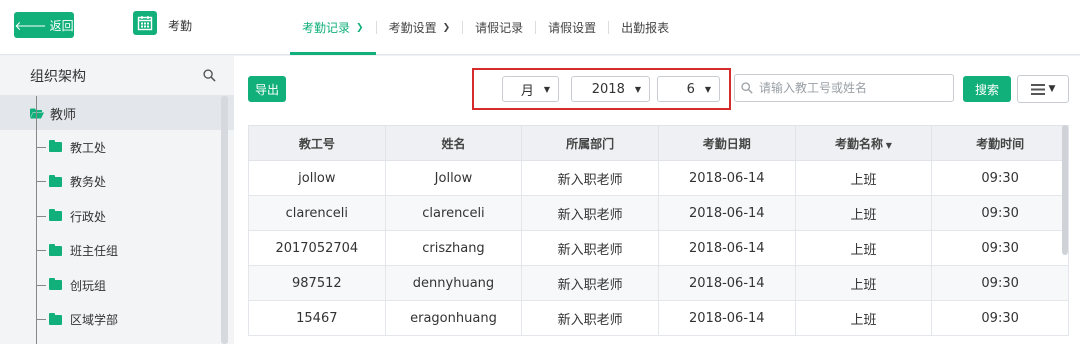  Describe the element at coordinates (326, 28) in the screenshot. I see `tab-label: 考勤记录` at that location.